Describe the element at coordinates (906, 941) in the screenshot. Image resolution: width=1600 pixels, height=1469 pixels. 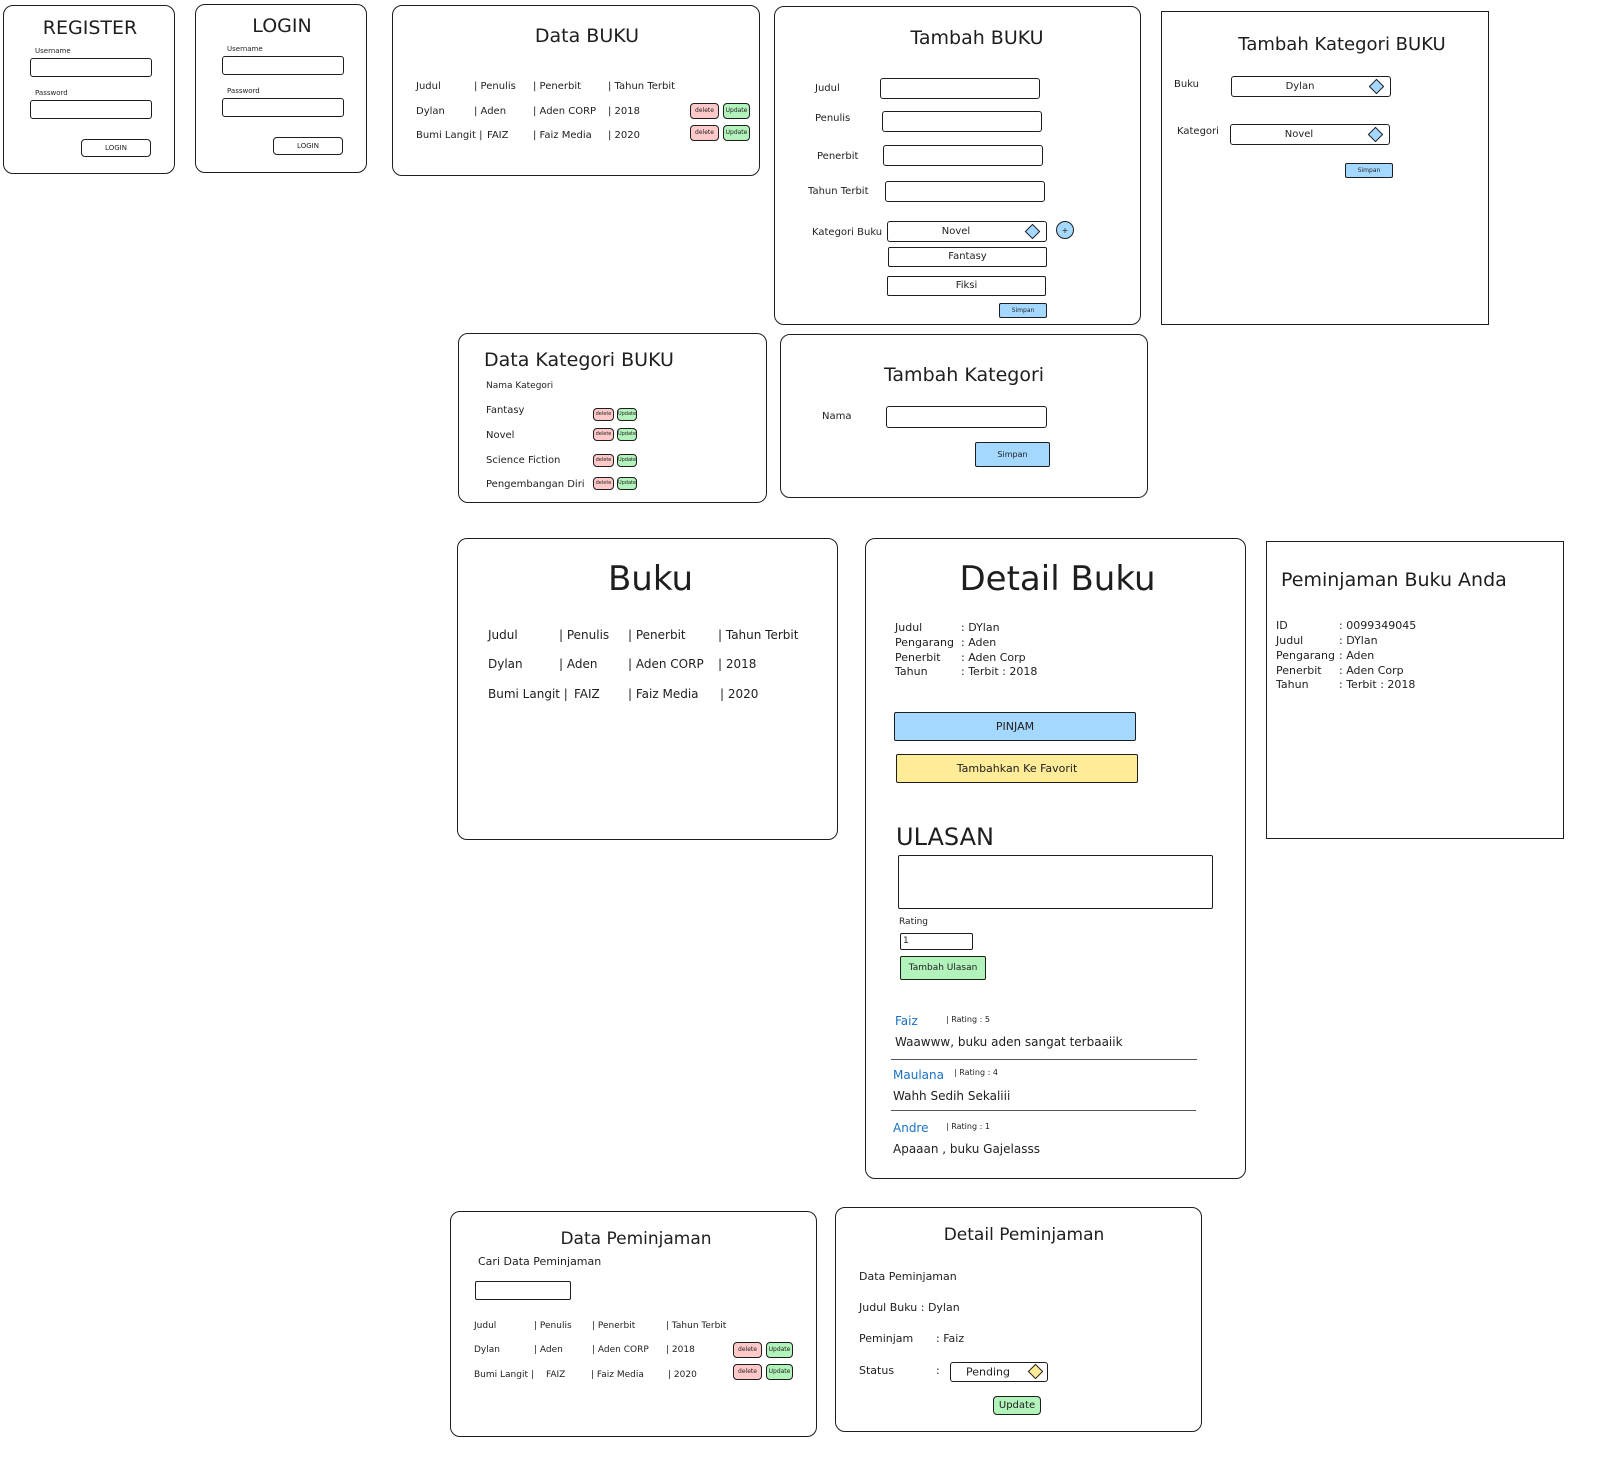
I see `rating-value: 1` at that location.